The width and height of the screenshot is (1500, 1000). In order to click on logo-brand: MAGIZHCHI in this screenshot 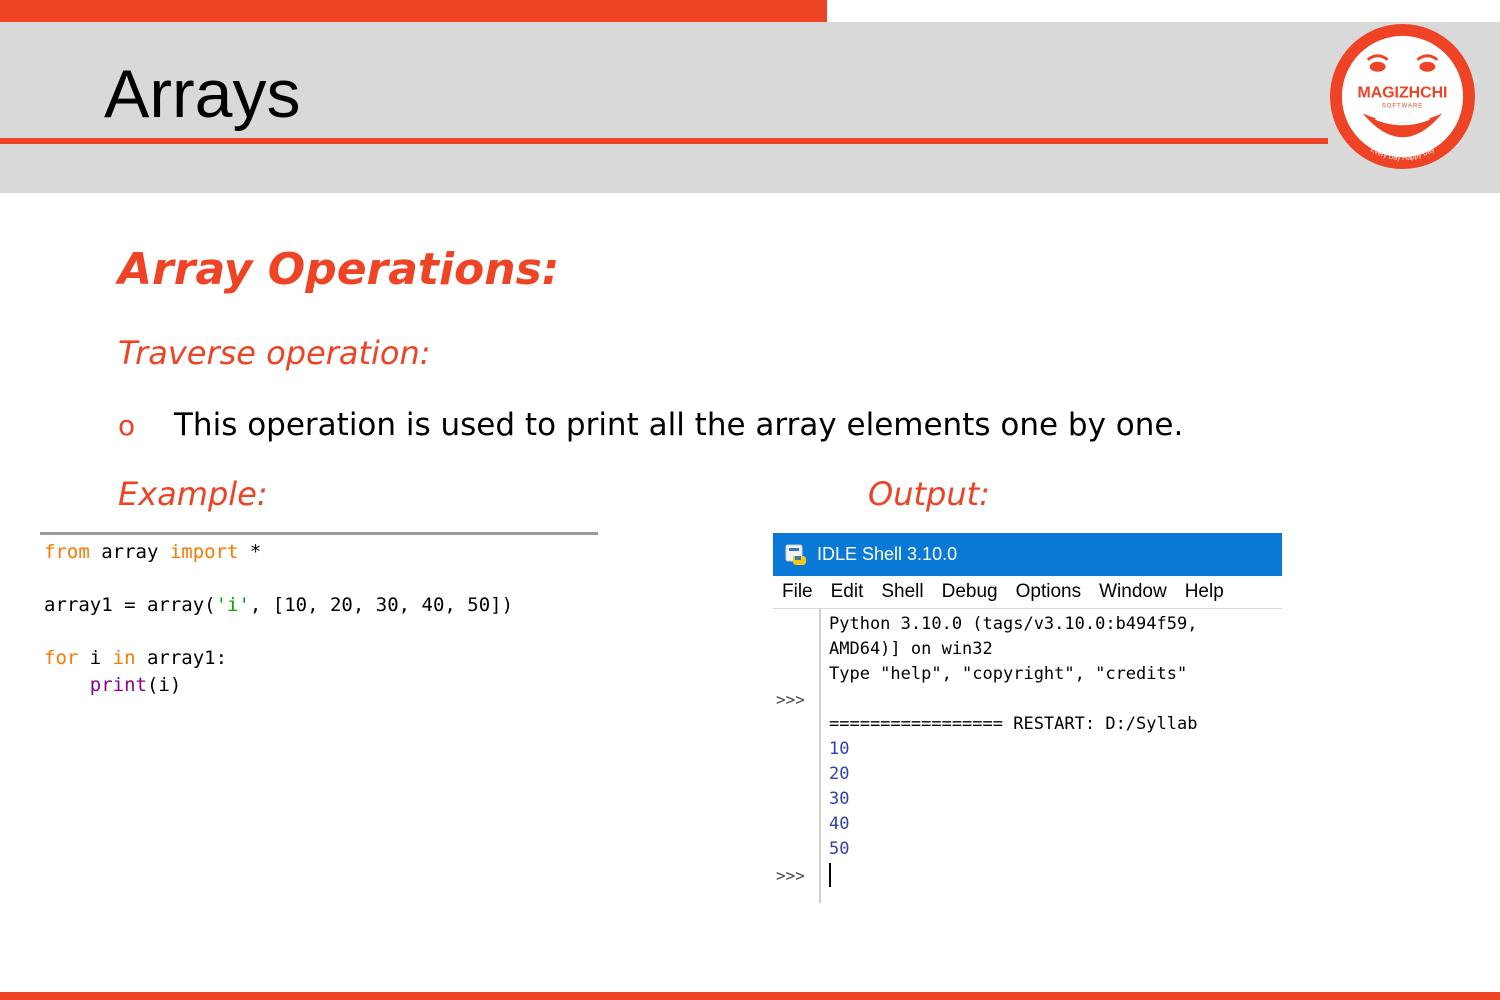, I will do `click(1403, 92)`.